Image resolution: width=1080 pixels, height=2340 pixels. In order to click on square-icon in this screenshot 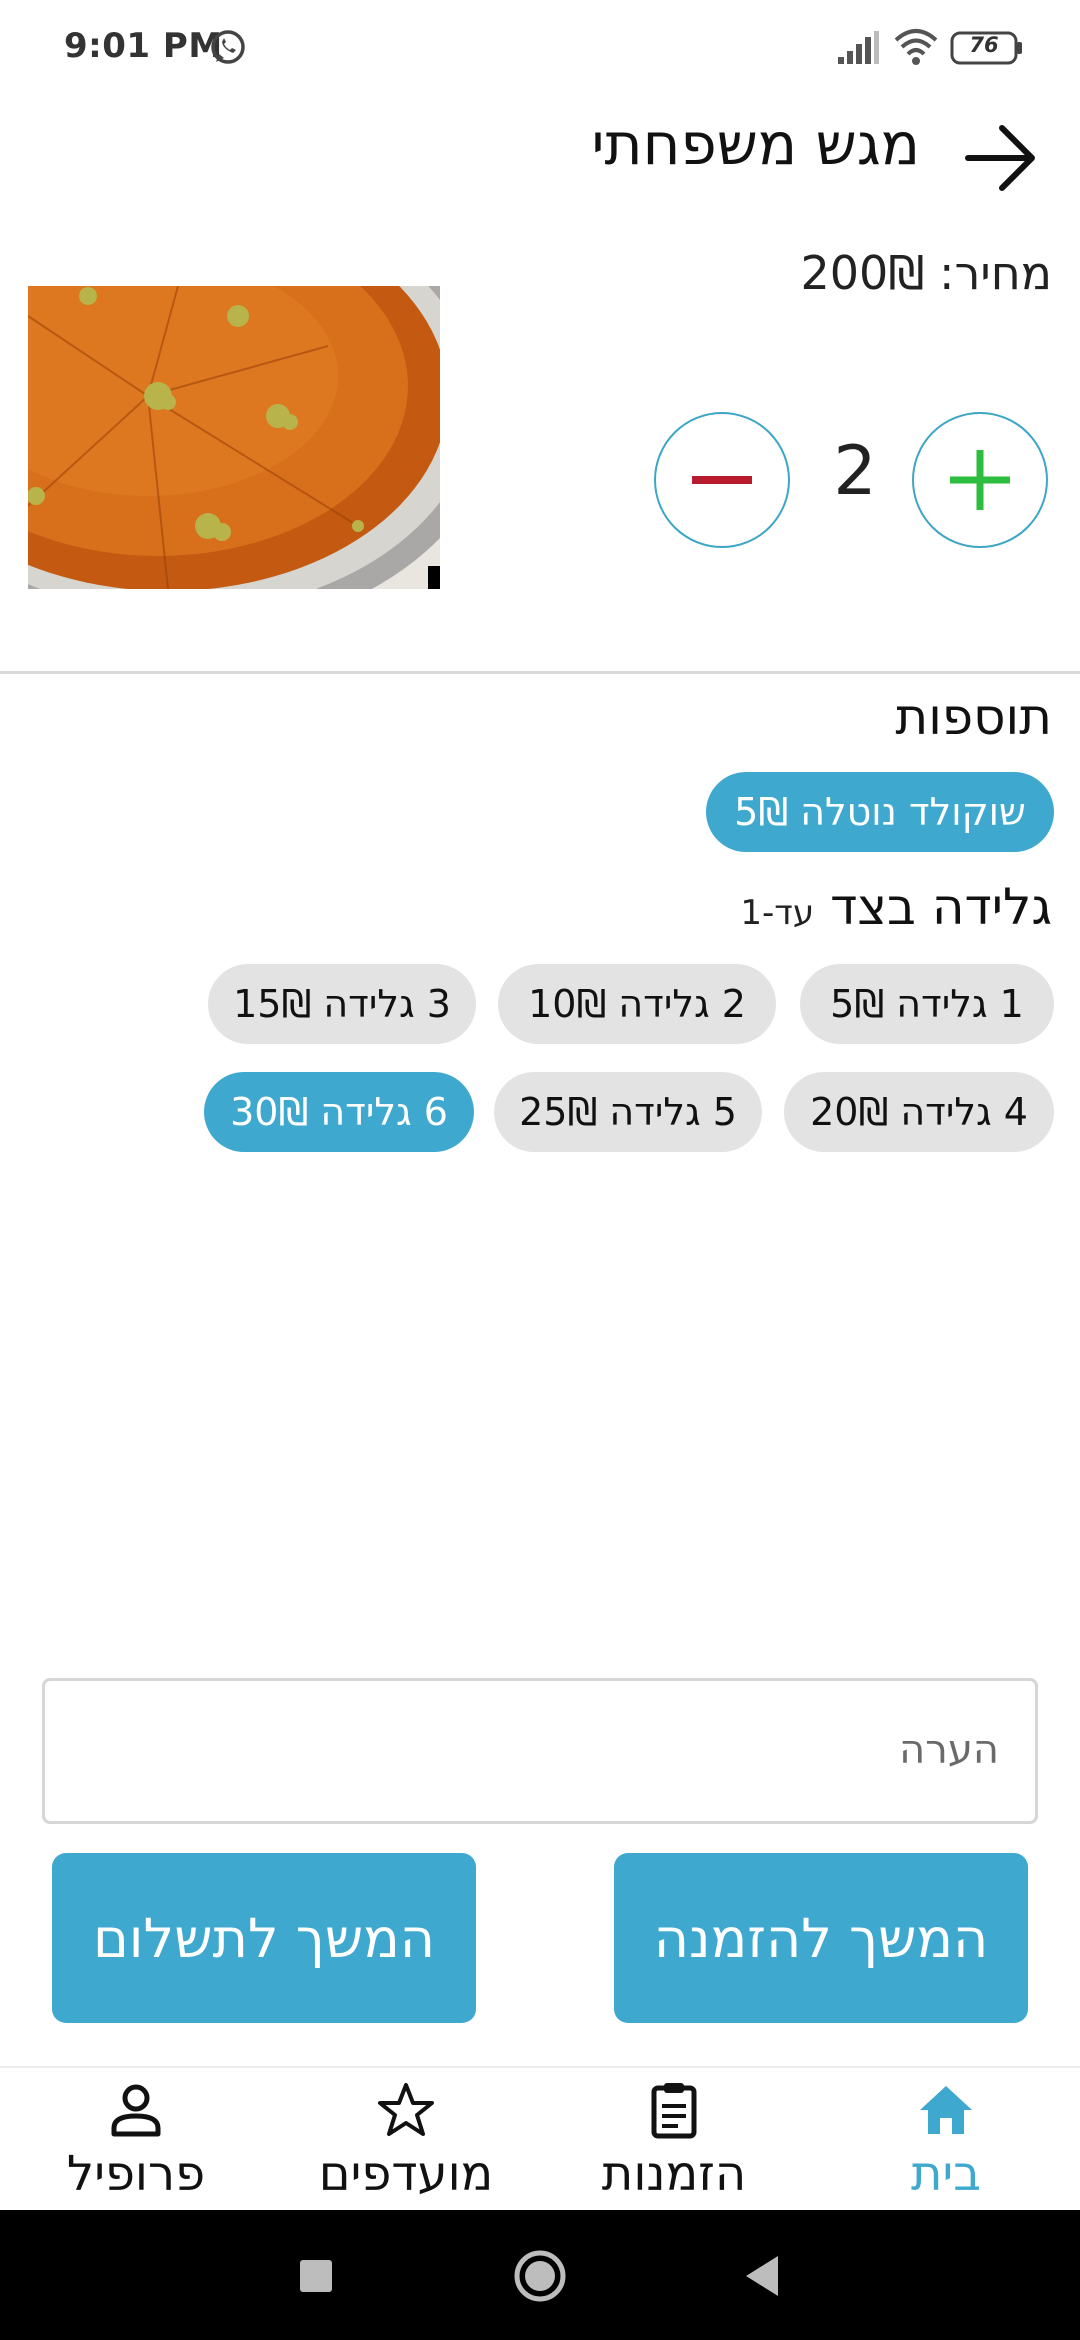, I will do `click(316, 2276)`.